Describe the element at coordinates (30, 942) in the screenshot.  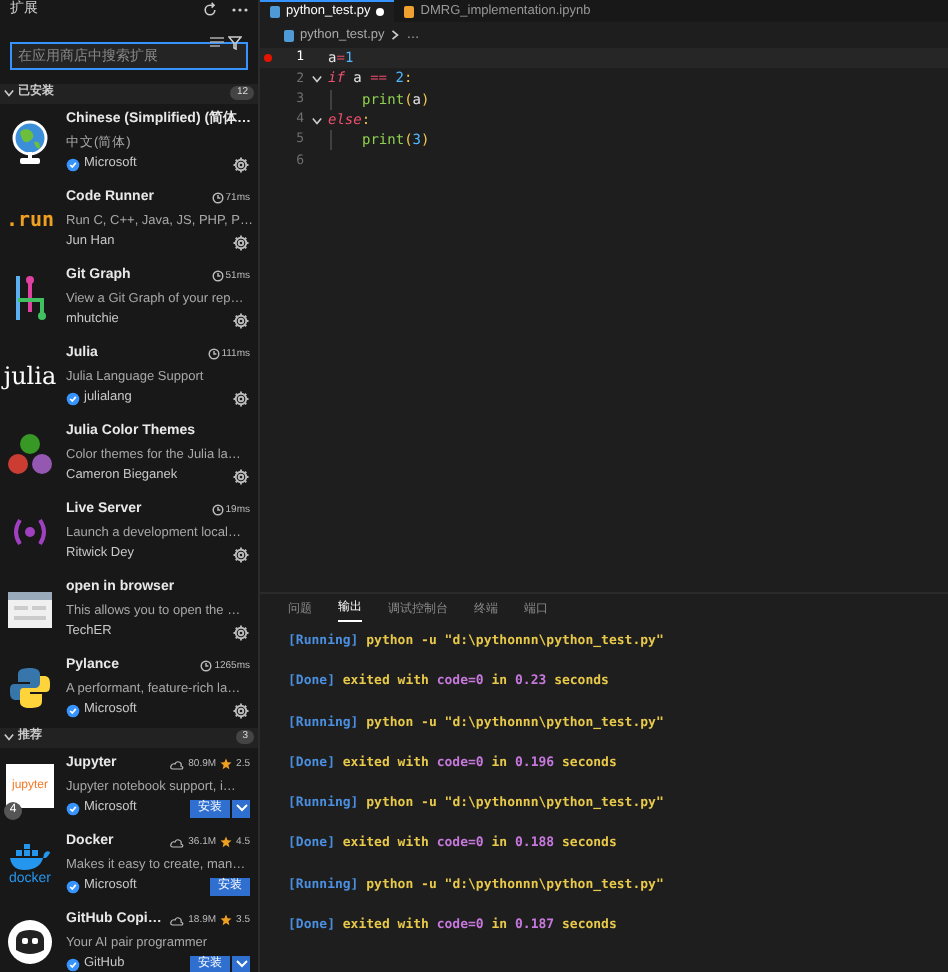
I see `copilot-icon` at that location.